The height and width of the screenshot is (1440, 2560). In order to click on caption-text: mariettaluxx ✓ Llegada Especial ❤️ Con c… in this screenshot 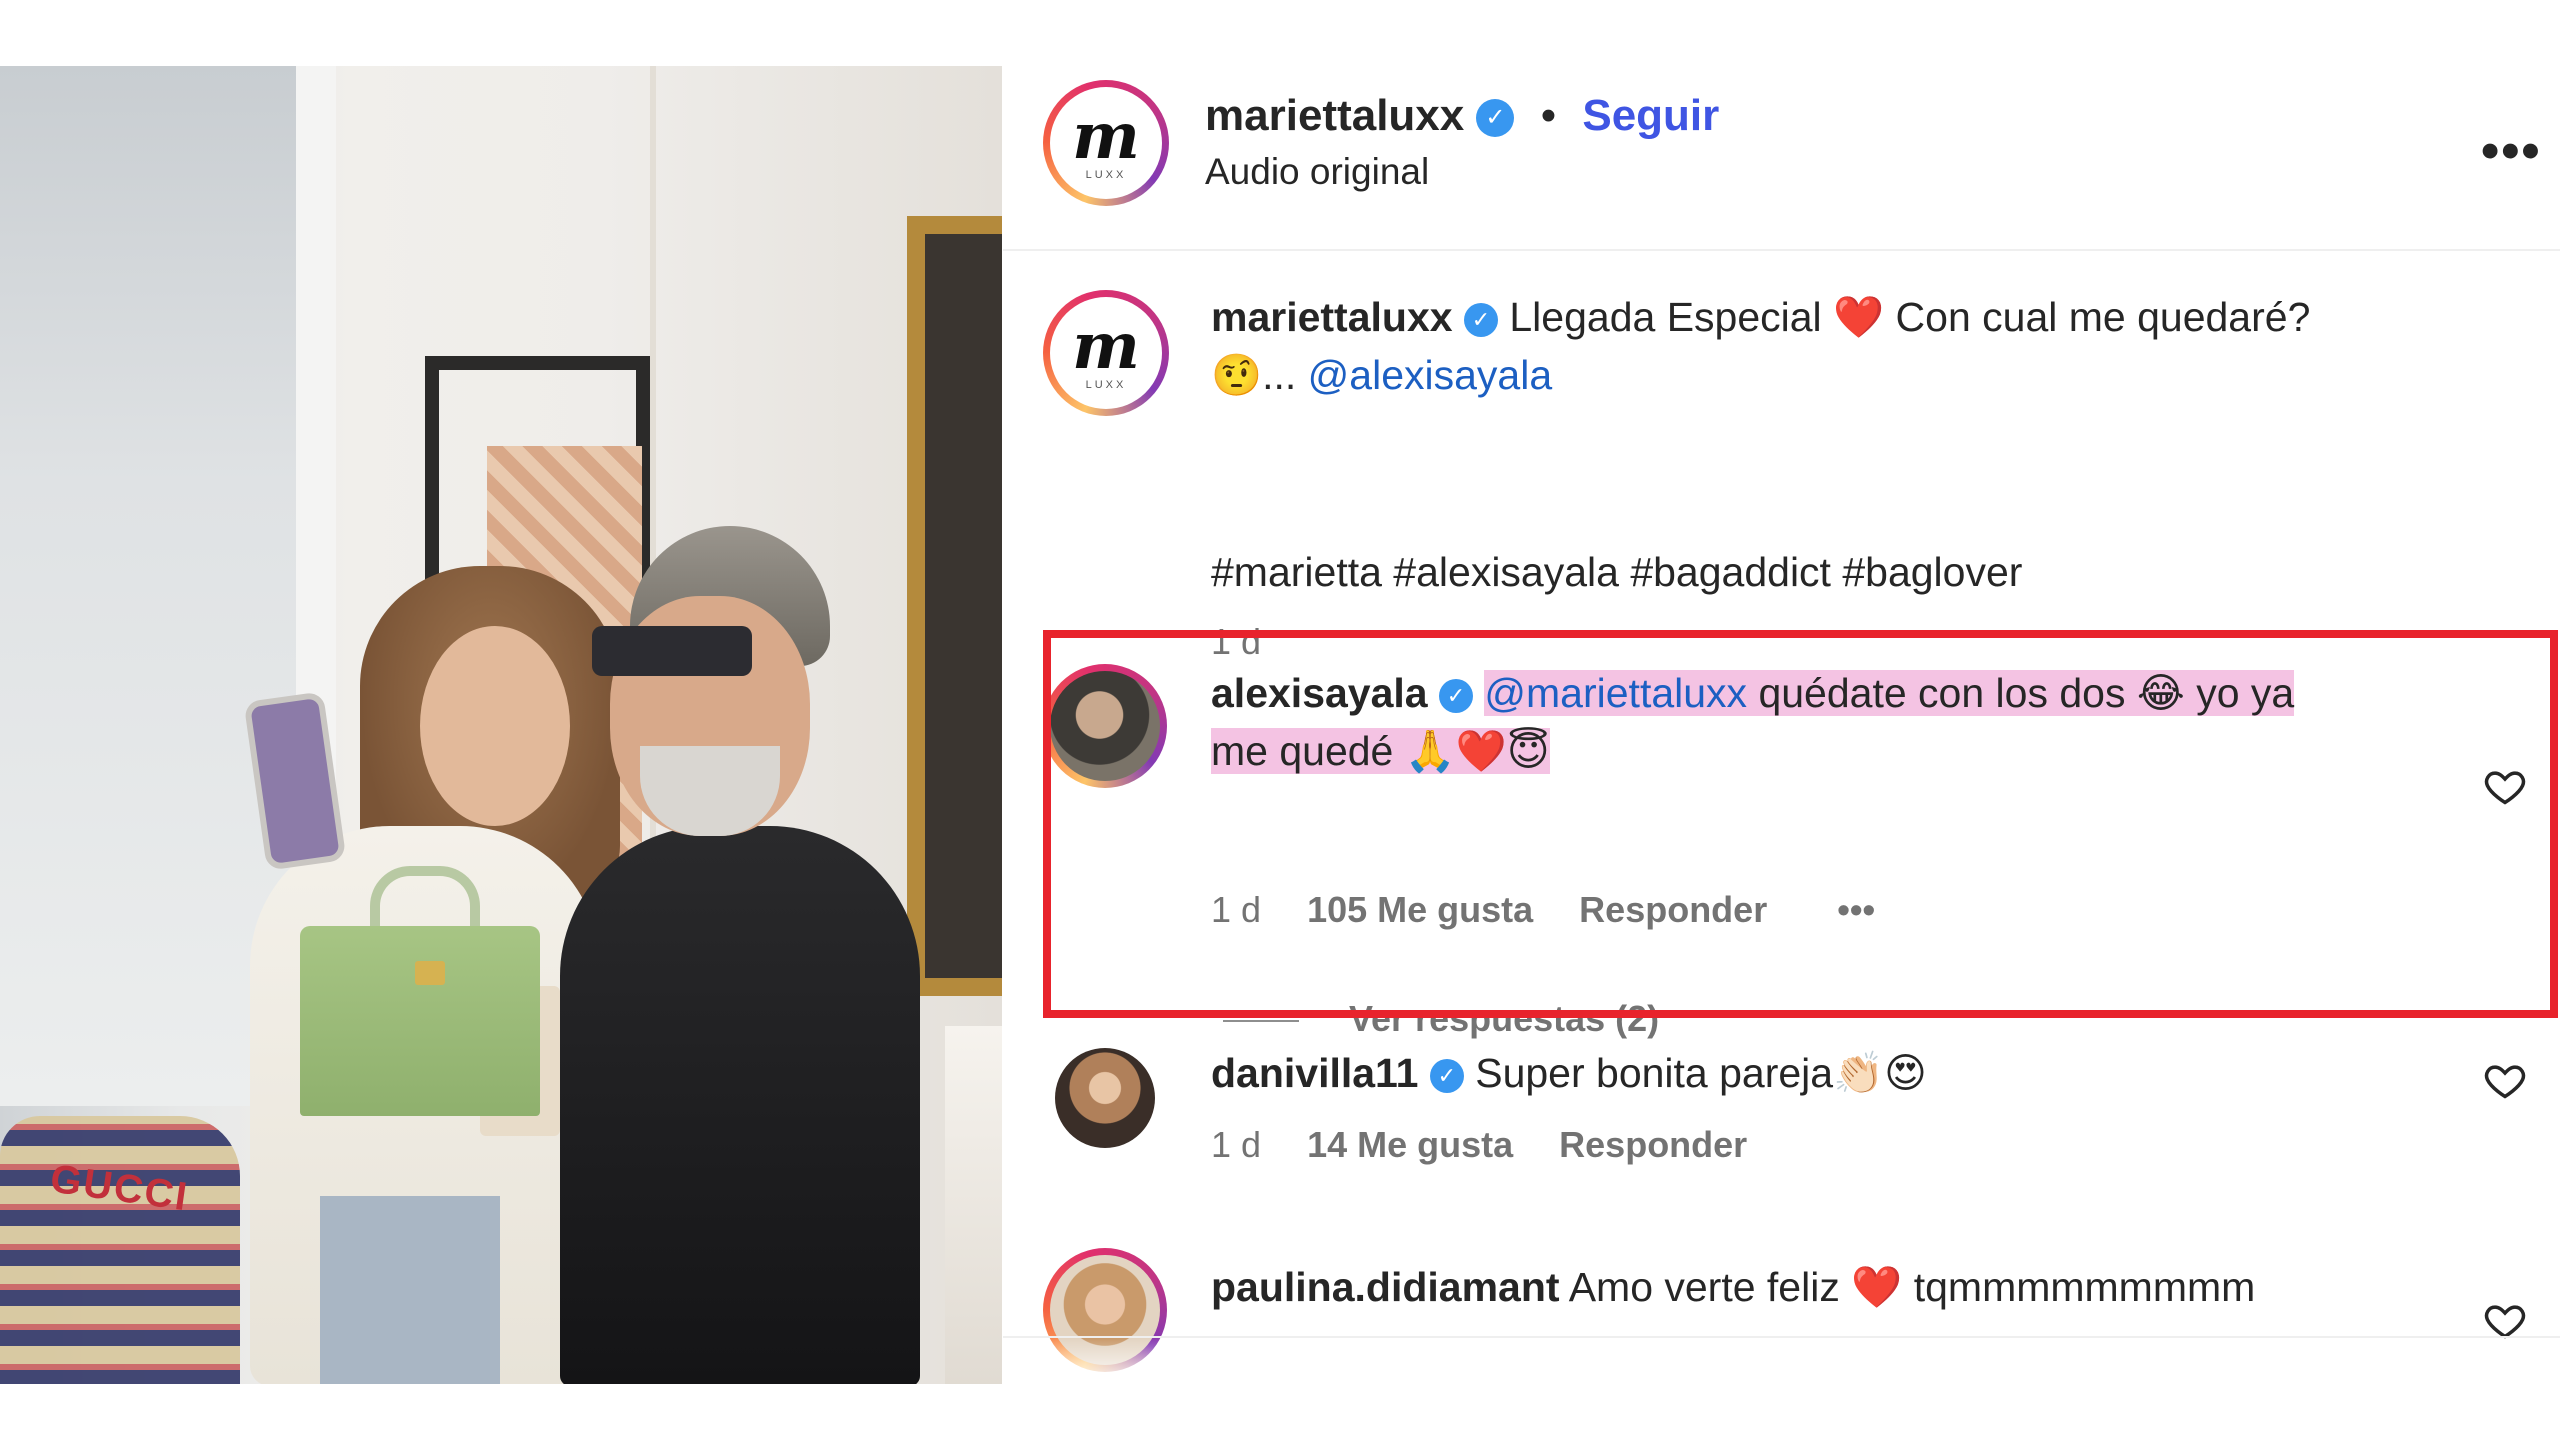, I will do `click(1836, 346)`.